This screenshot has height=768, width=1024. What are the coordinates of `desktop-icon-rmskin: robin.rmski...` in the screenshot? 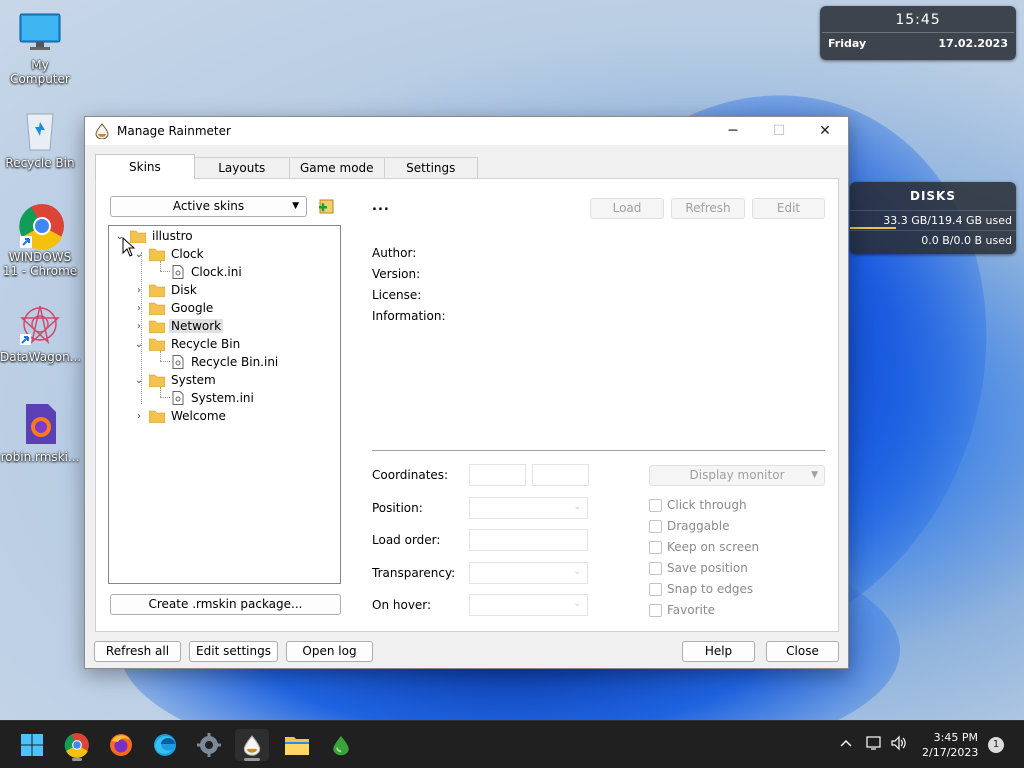 It's located at (40, 433).